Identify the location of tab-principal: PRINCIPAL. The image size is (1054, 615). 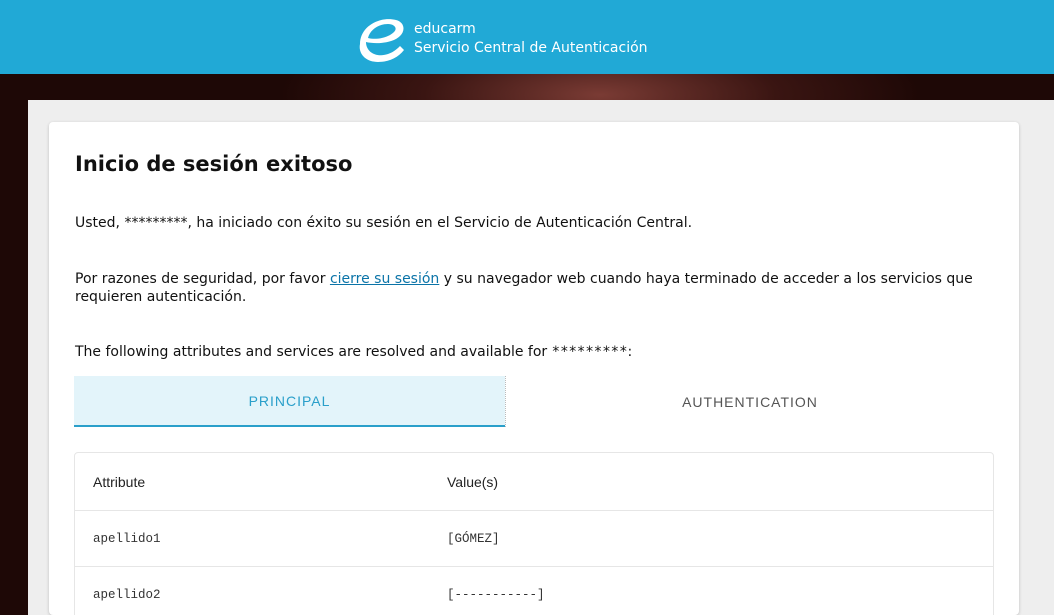
(289, 401).